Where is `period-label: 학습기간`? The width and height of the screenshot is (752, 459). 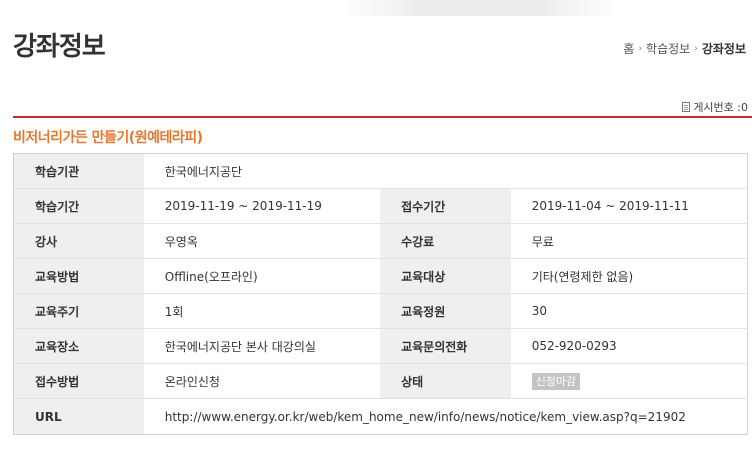
period-label: 학습기간 is located at coordinates (78, 206).